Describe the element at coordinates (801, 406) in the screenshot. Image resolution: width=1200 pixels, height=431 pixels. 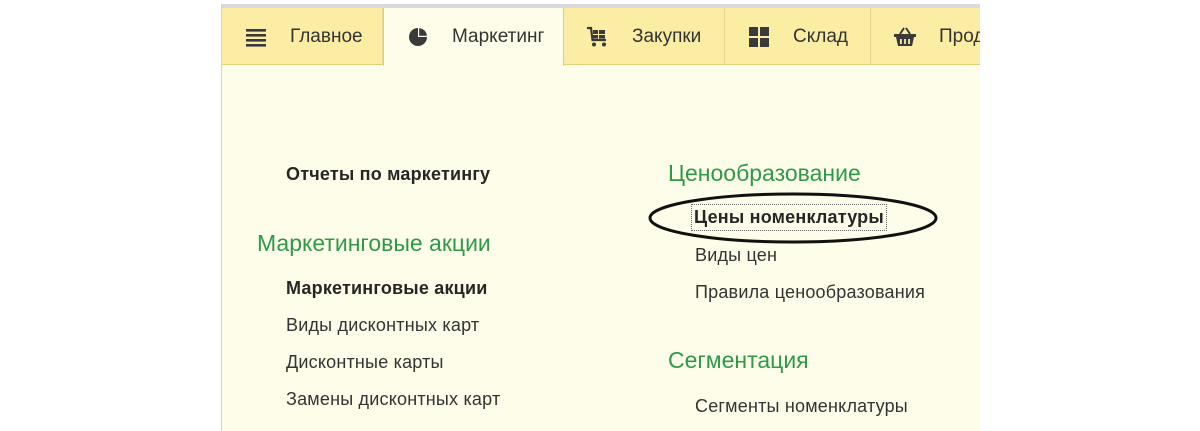
I see `link-item-segments: Сегменты номенклатуры` at that location.